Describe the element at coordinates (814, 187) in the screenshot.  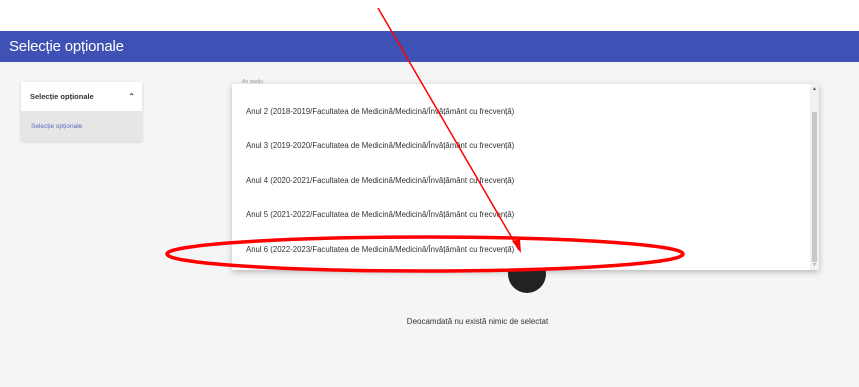
I see `scroll-thumb` at that location.